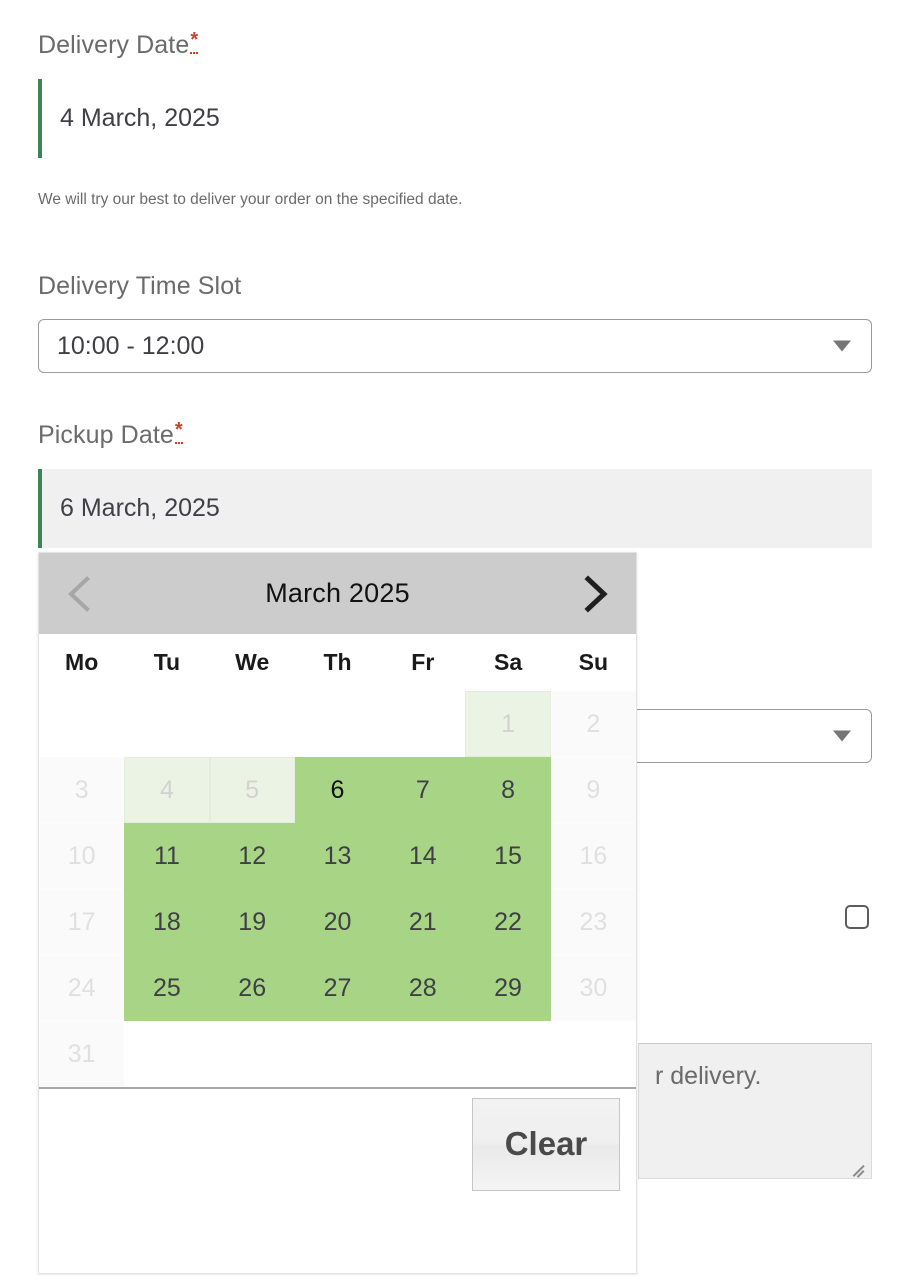 The image size is (922, 1276). Describe the element at coordinates (337, 922) in the screenshot. I see `calendar-day-20: 20` at that location.